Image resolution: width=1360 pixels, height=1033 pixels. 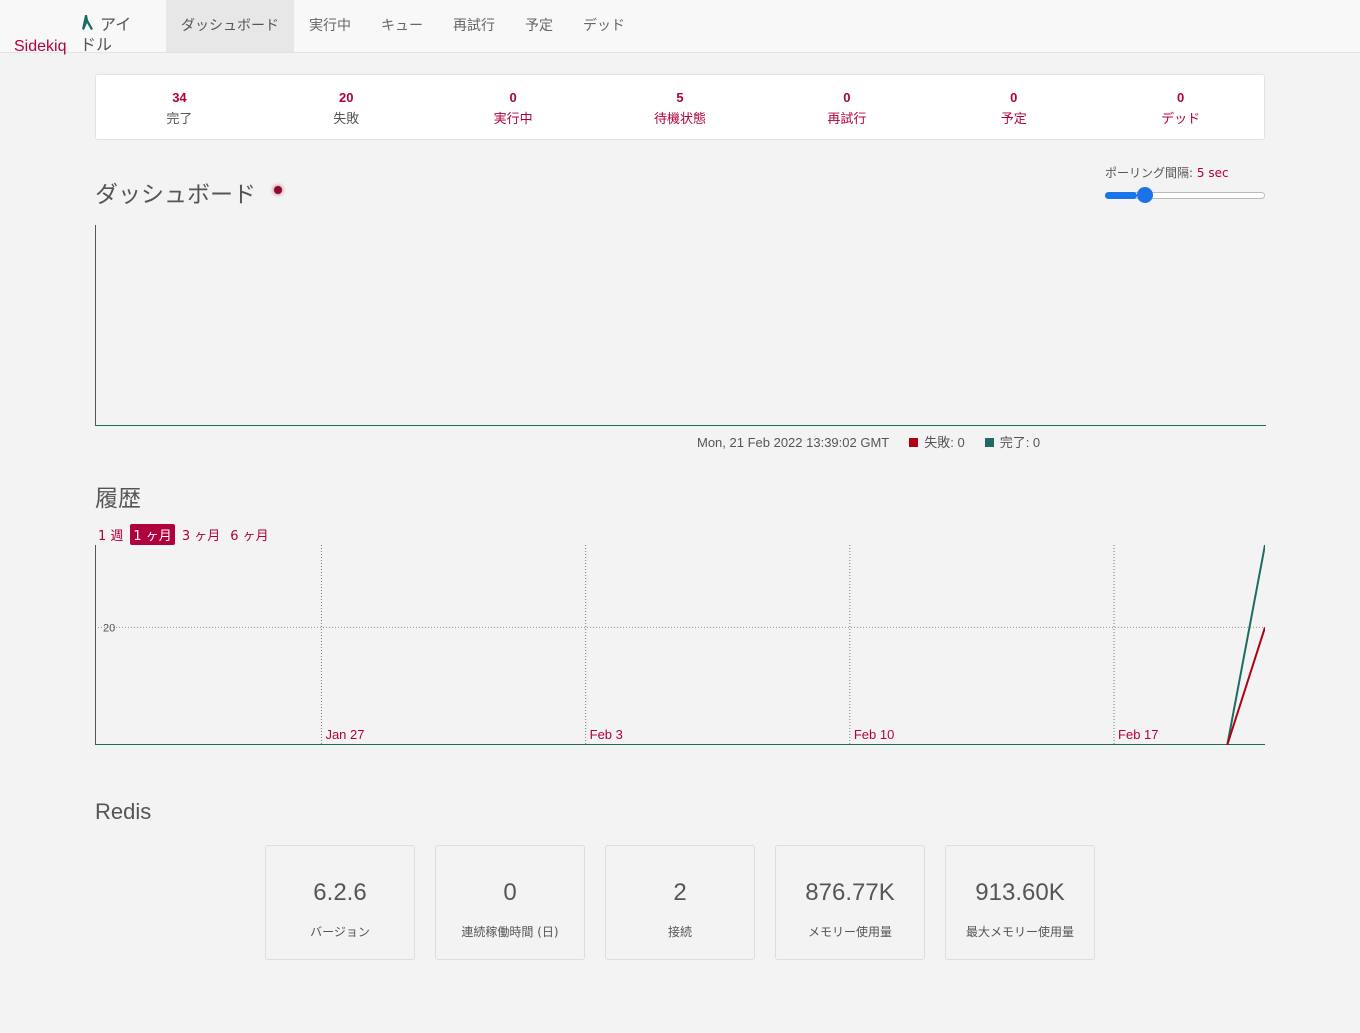 I want to click on stat-failed: 20 失敗, so click(x=346, y=107).